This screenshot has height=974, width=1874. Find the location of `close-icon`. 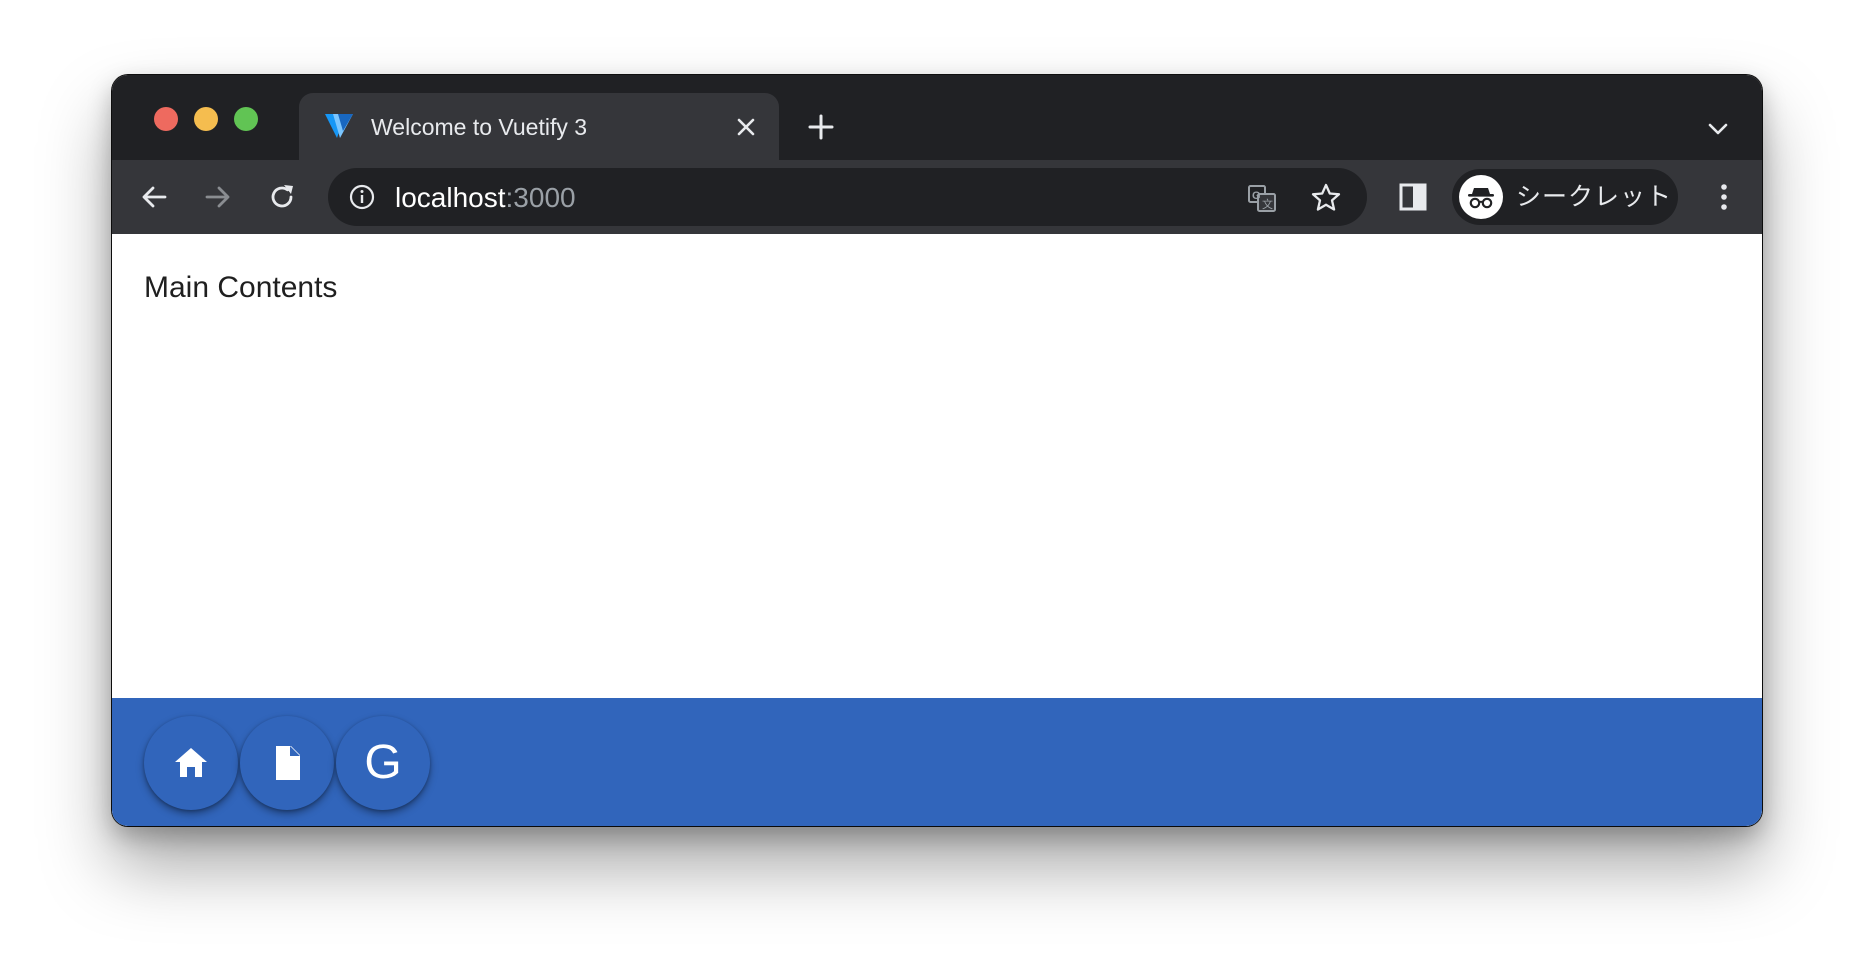

close-icon is located at coordinates (746, 127).